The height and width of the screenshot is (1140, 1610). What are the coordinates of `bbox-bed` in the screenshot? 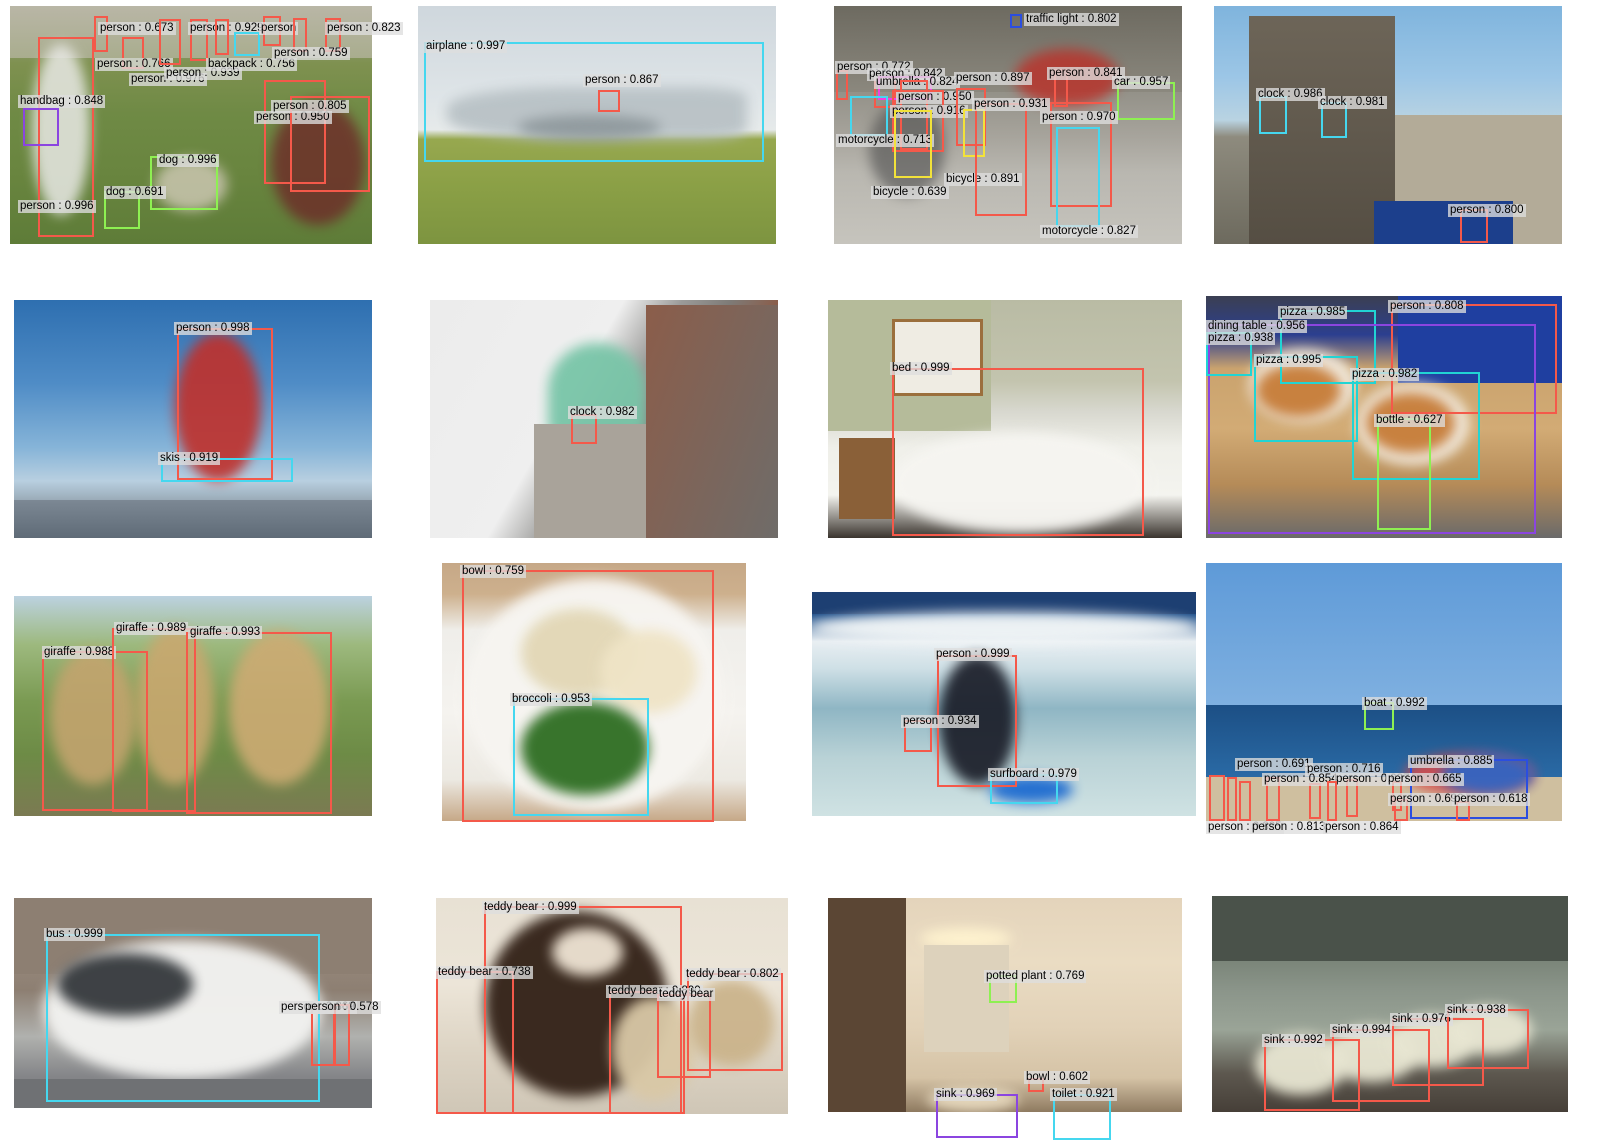 It's located at (1018, 452).